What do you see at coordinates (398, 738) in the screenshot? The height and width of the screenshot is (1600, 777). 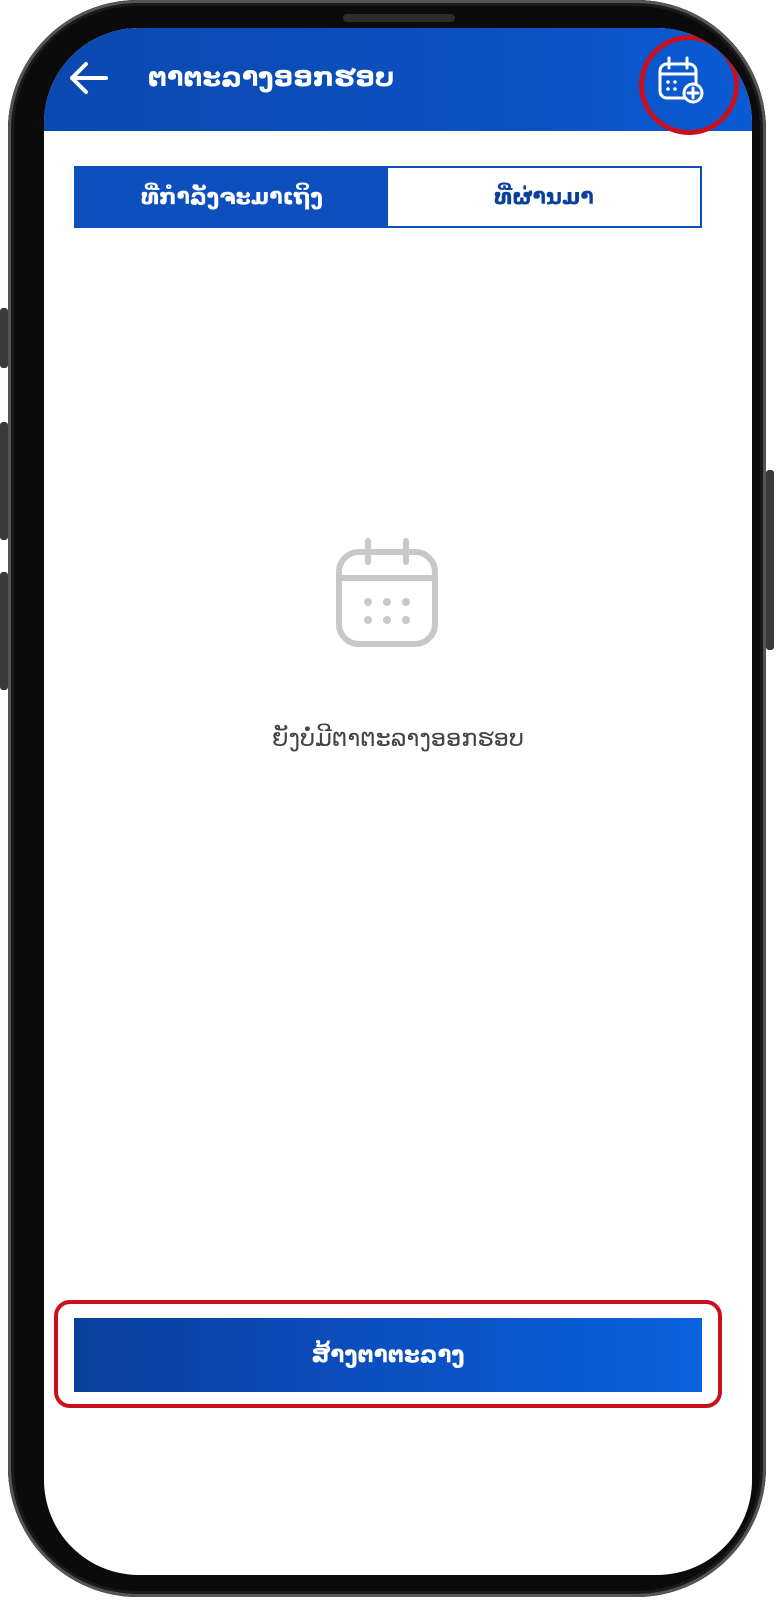 I see `empty-state-message: ຍັງບໍ່ມີຕາຕະລາງອອກຮອບ` at bounding box center [398, 738].